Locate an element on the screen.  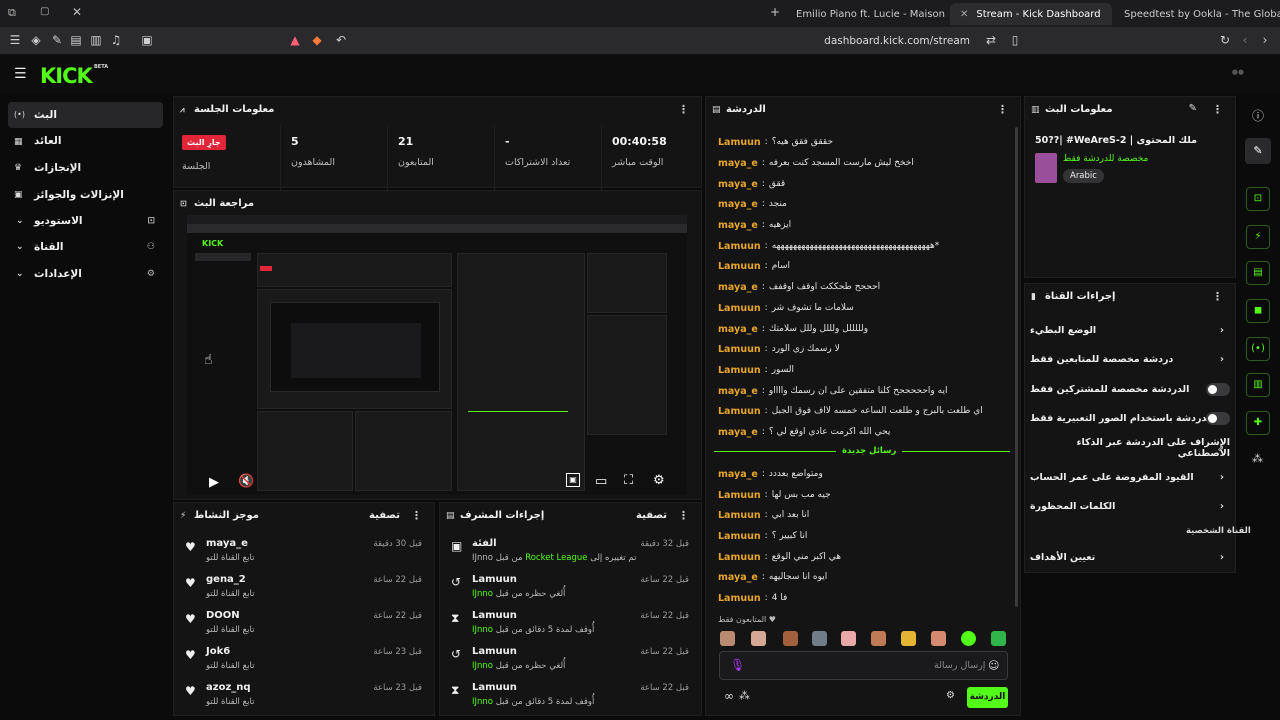
window-restore-icon: ▢ is located at coordinates (44, 11).